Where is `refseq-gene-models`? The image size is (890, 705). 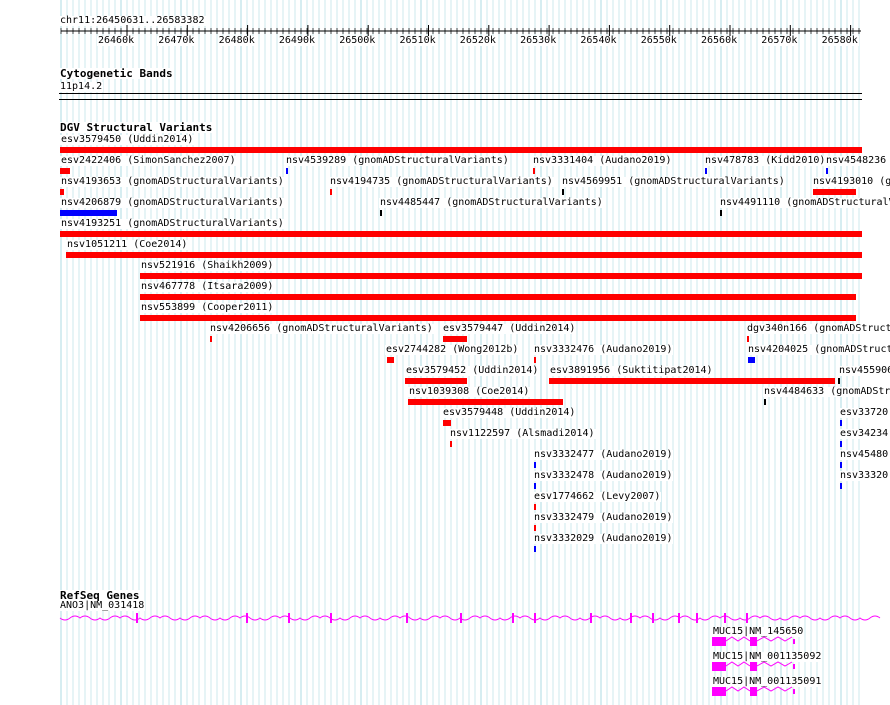
refseq-gene-models is located at coordinates (470, 654).